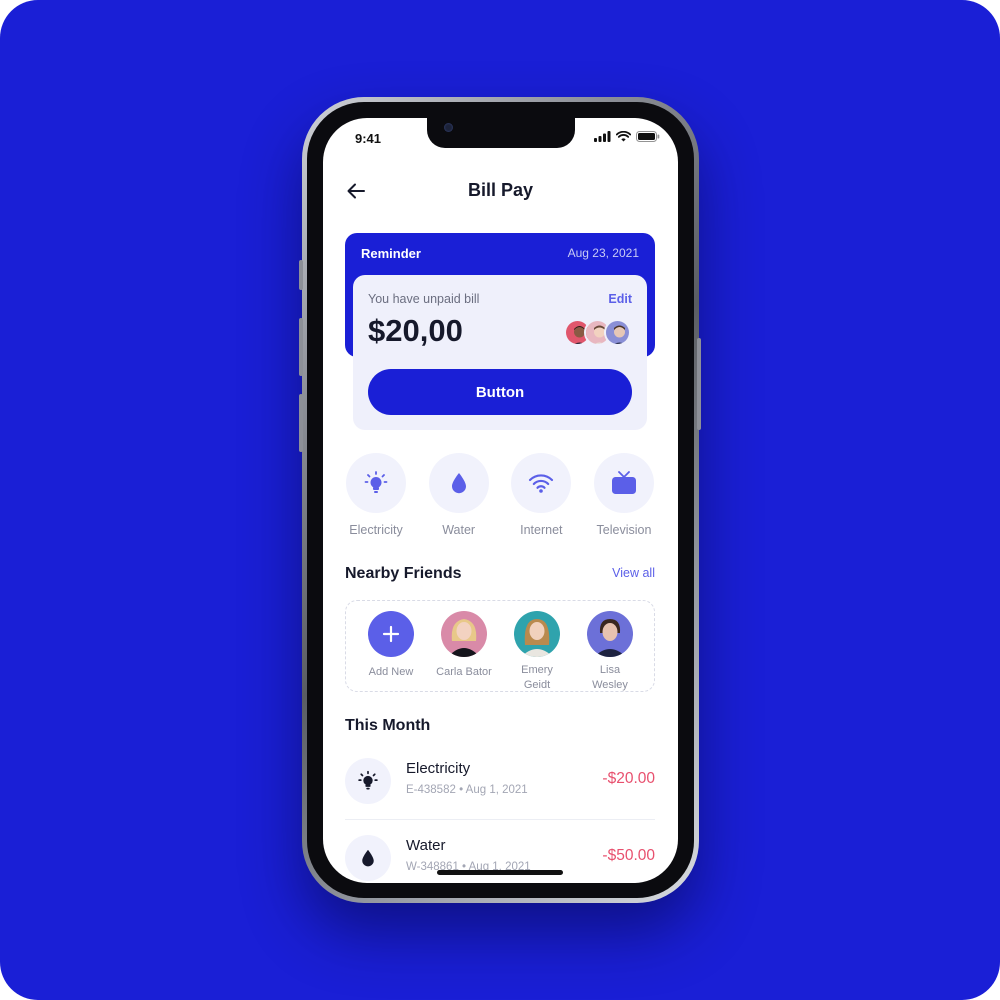  Describe the element at coordinates (500, 872) in the screenshot. I see `home-indicator` at that location.